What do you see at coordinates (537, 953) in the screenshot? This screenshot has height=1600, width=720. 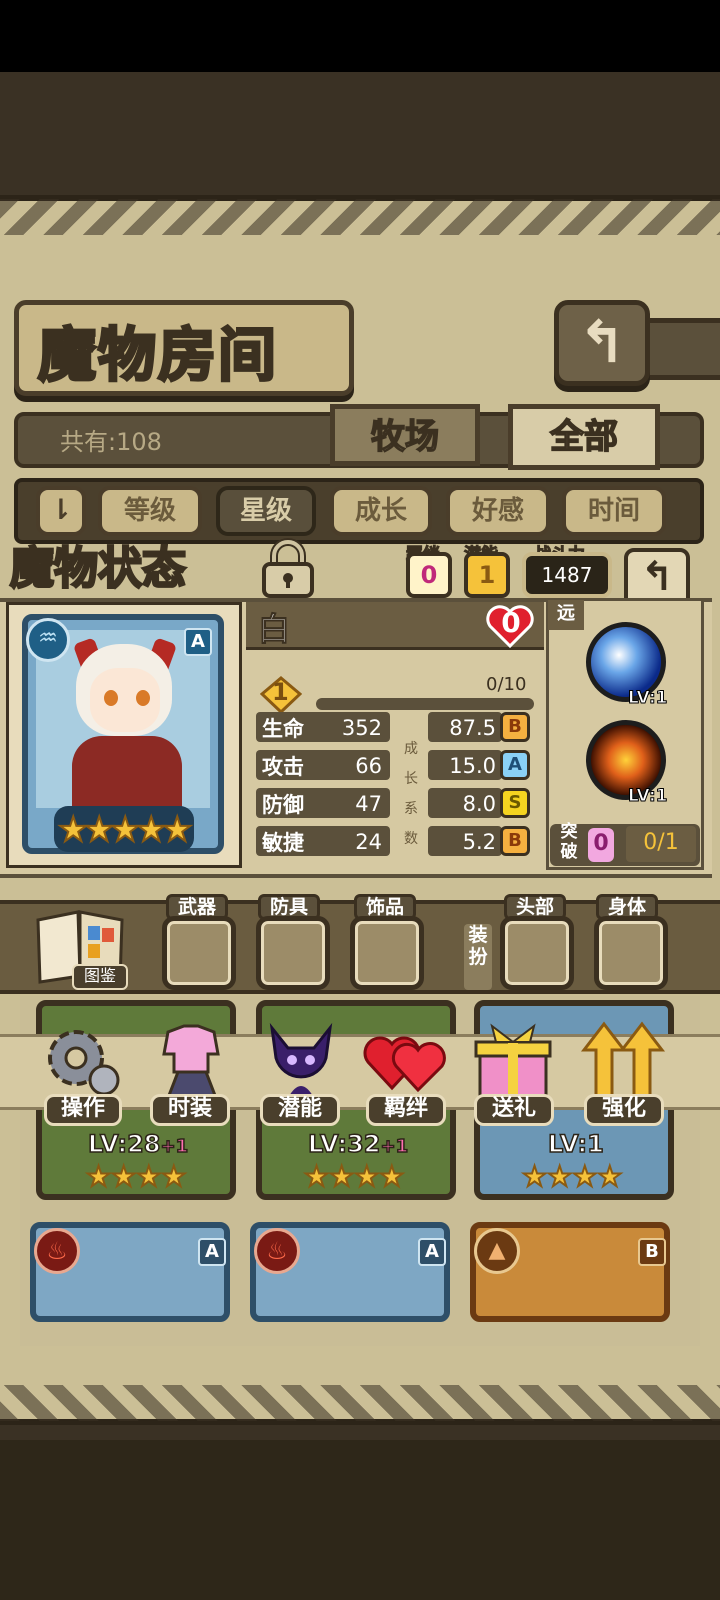 I see `head-slot` at bounding box center [537, 953].